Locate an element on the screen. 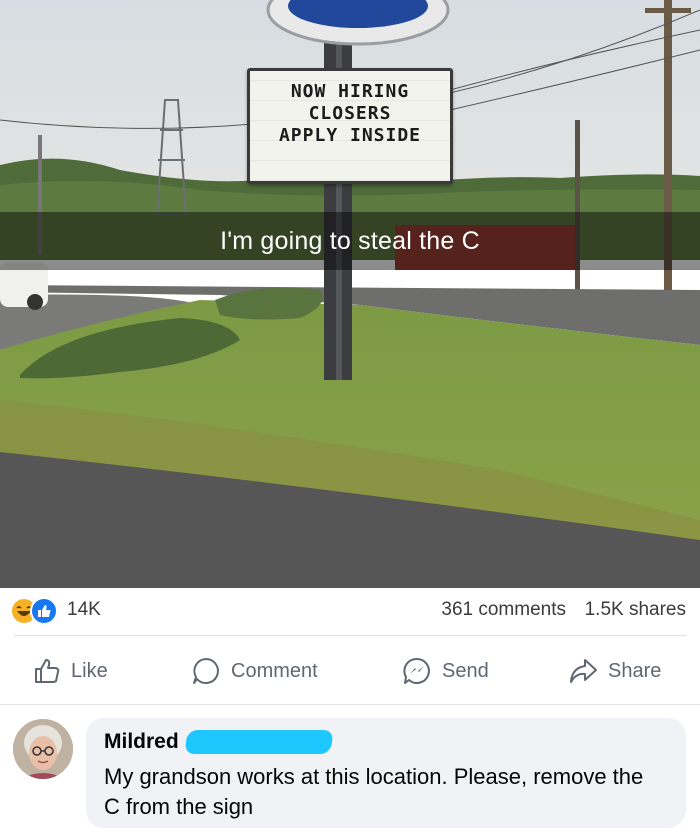  snap-caption-bar: I'm going to steal the C is located at coordinates (350, 241).